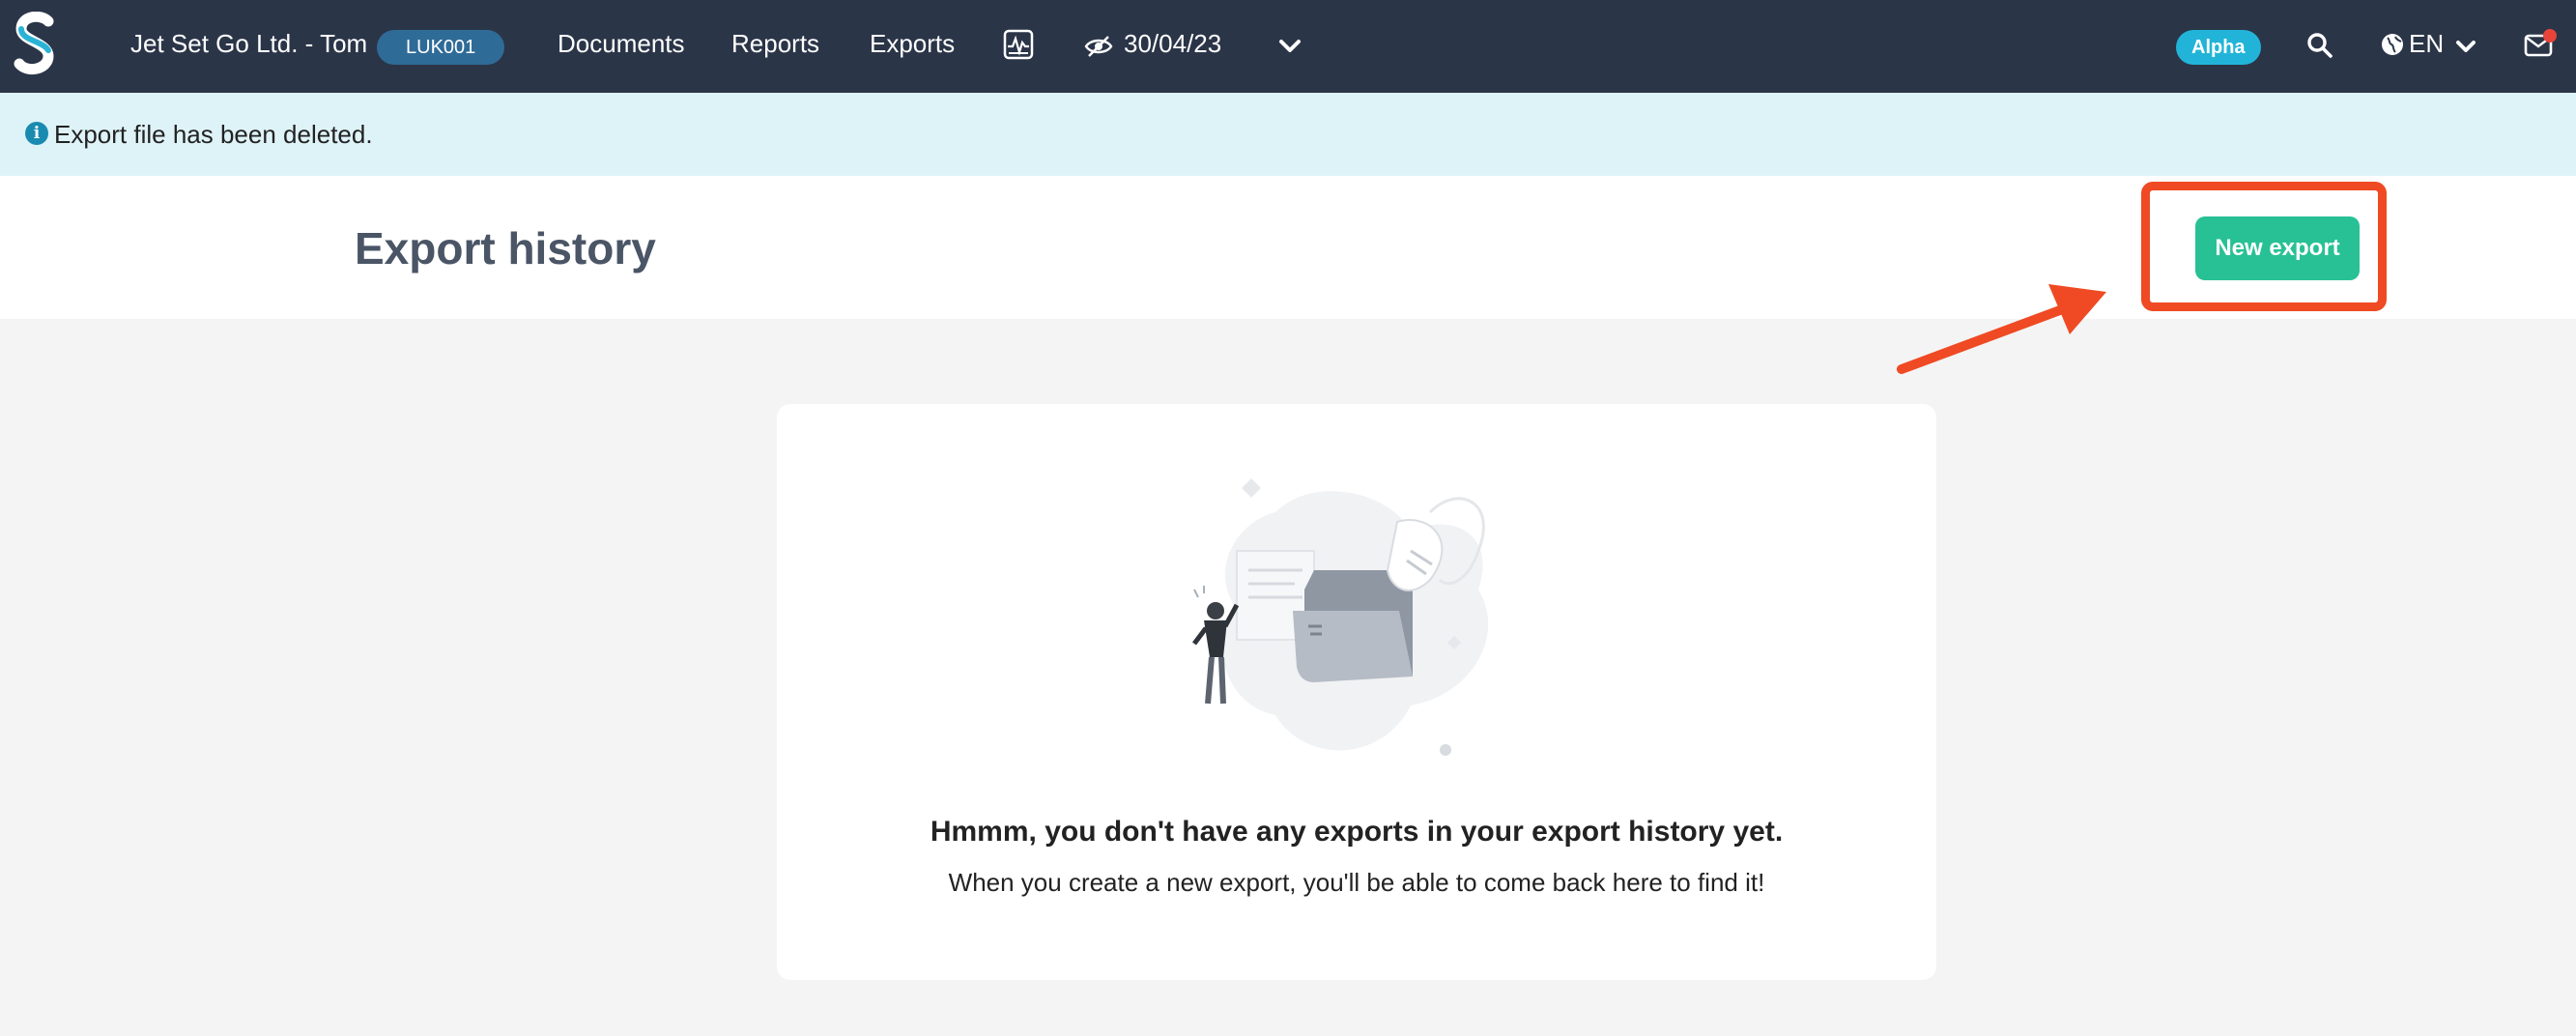 This screenshot has height=1036, width=2576. Describe the element at coordinates (913, 44) in the screenshot. I see `nav-exports: Exports` at that location.